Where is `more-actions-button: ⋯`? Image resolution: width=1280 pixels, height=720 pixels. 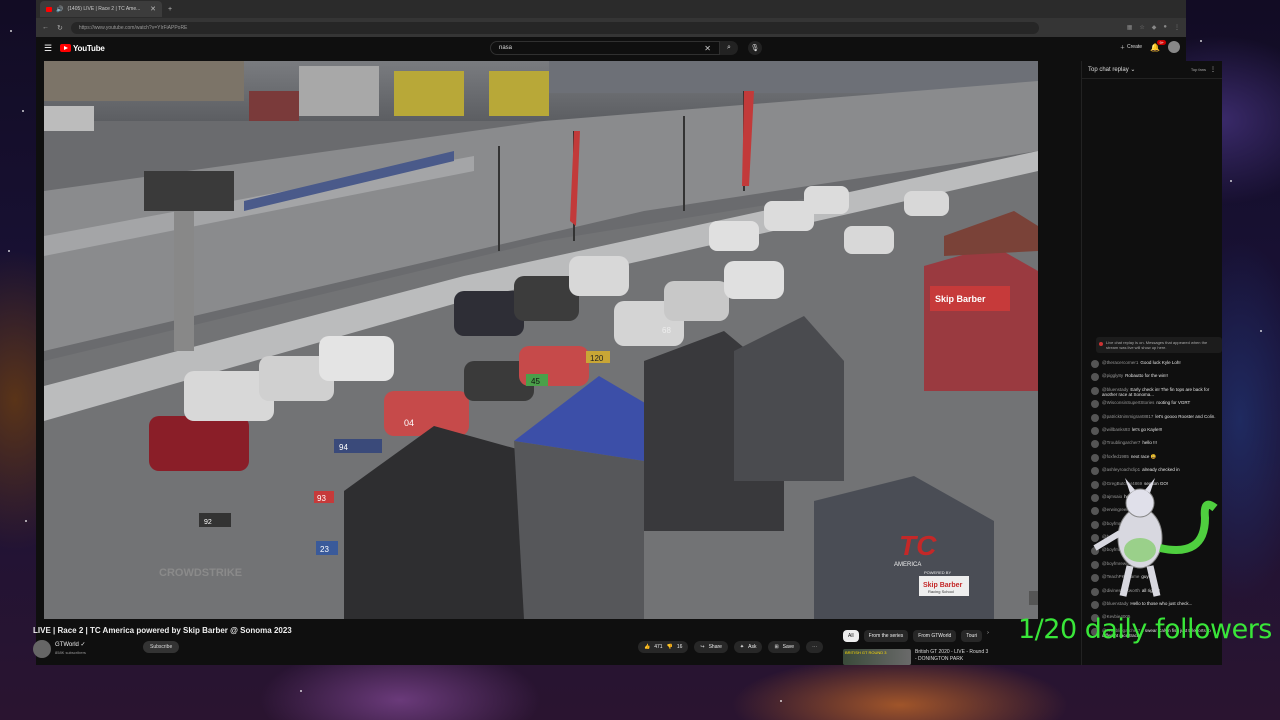
more-actions-button: ⋯ is located at coordinates (815, 647).